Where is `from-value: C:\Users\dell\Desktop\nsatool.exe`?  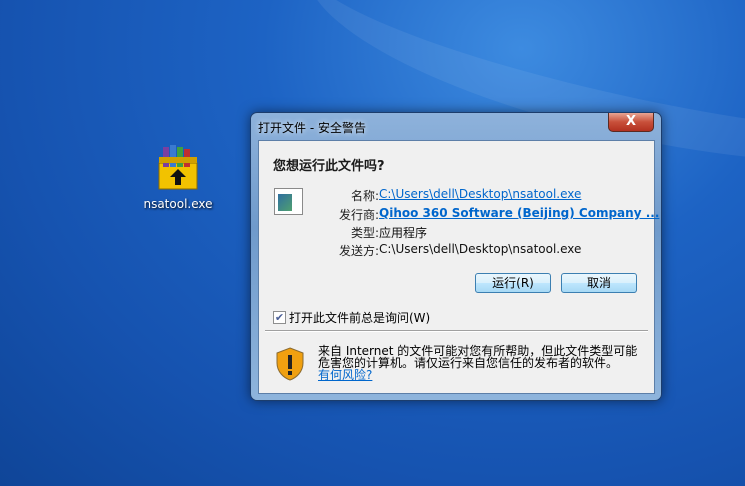 from-value: C:\Users\dell\Desktop\nsatool.exe is located at coordinates (480, 249).